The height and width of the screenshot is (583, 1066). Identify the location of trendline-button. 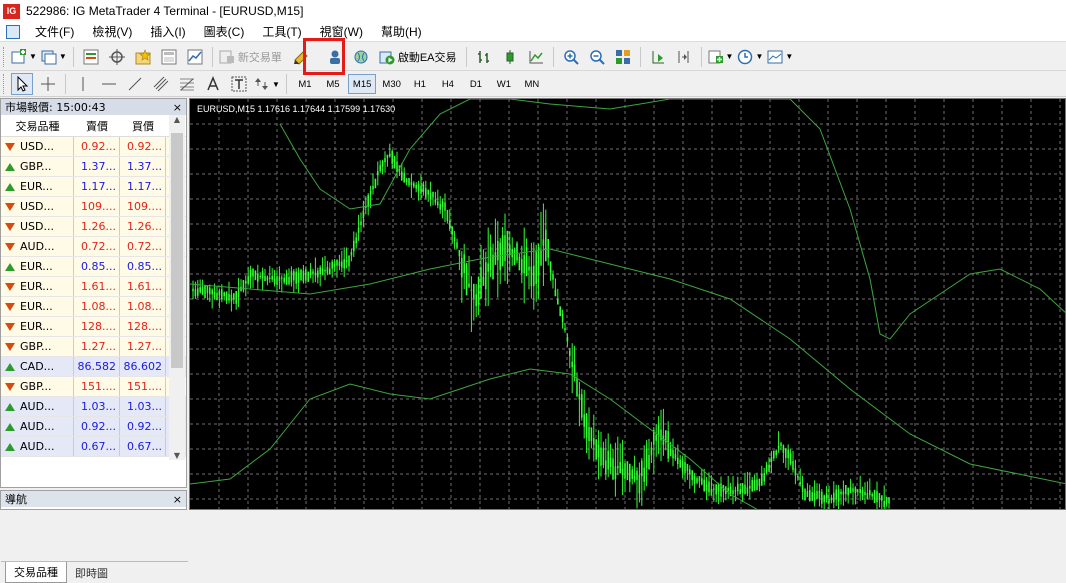
(135, 84).